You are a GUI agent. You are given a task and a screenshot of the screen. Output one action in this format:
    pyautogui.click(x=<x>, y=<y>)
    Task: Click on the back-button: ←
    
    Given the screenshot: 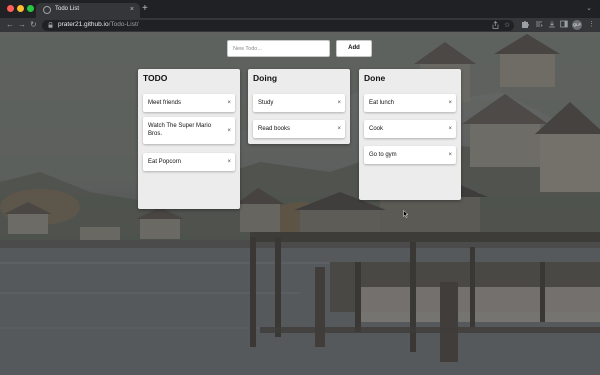 What is the action you would take?
    pyautogui.click(x=10, y=25)
    